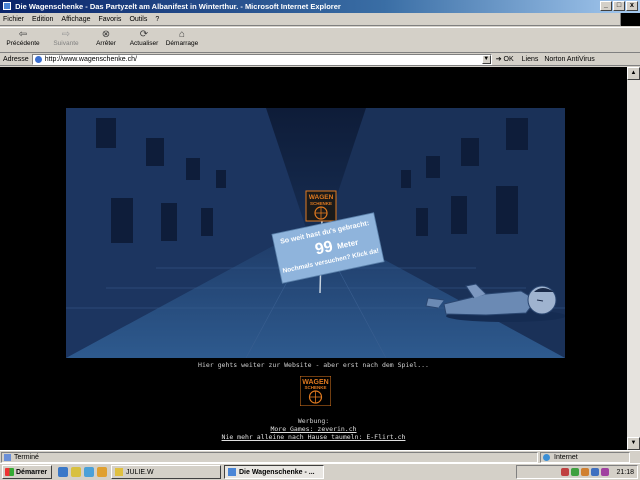  Describe the element at coordinates (23, 34) in the screenshot. I see `back-arrow-icon: ⇦` at that location.